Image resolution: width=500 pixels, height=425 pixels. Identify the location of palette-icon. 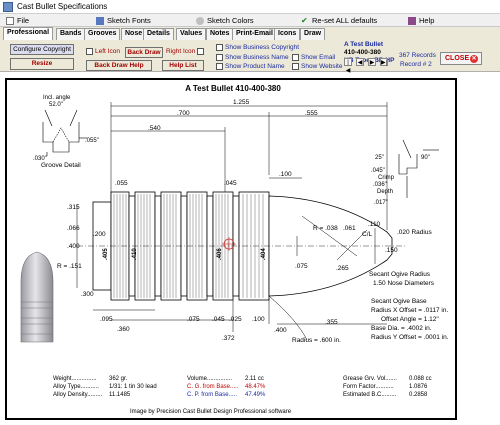
(200, 20).